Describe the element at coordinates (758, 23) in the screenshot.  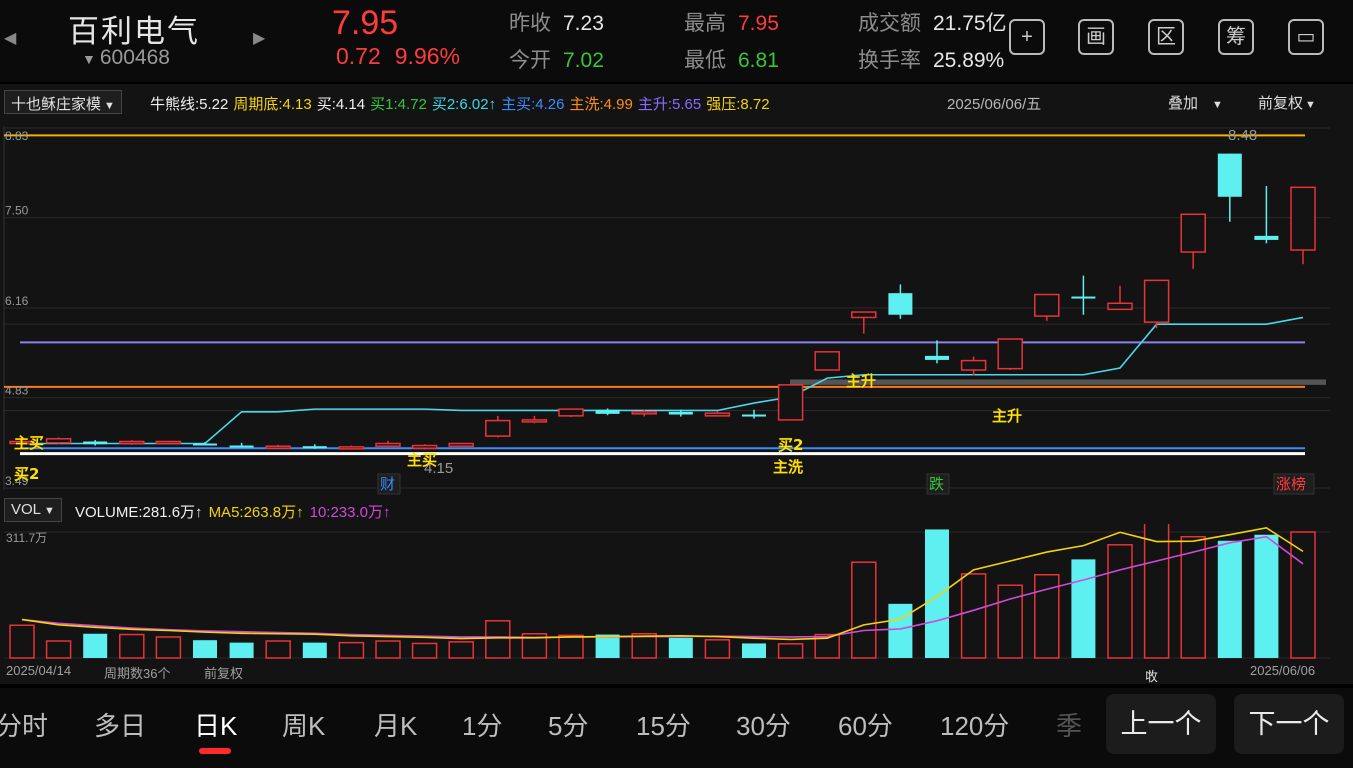
I see `high-value: 7.95` at that location.